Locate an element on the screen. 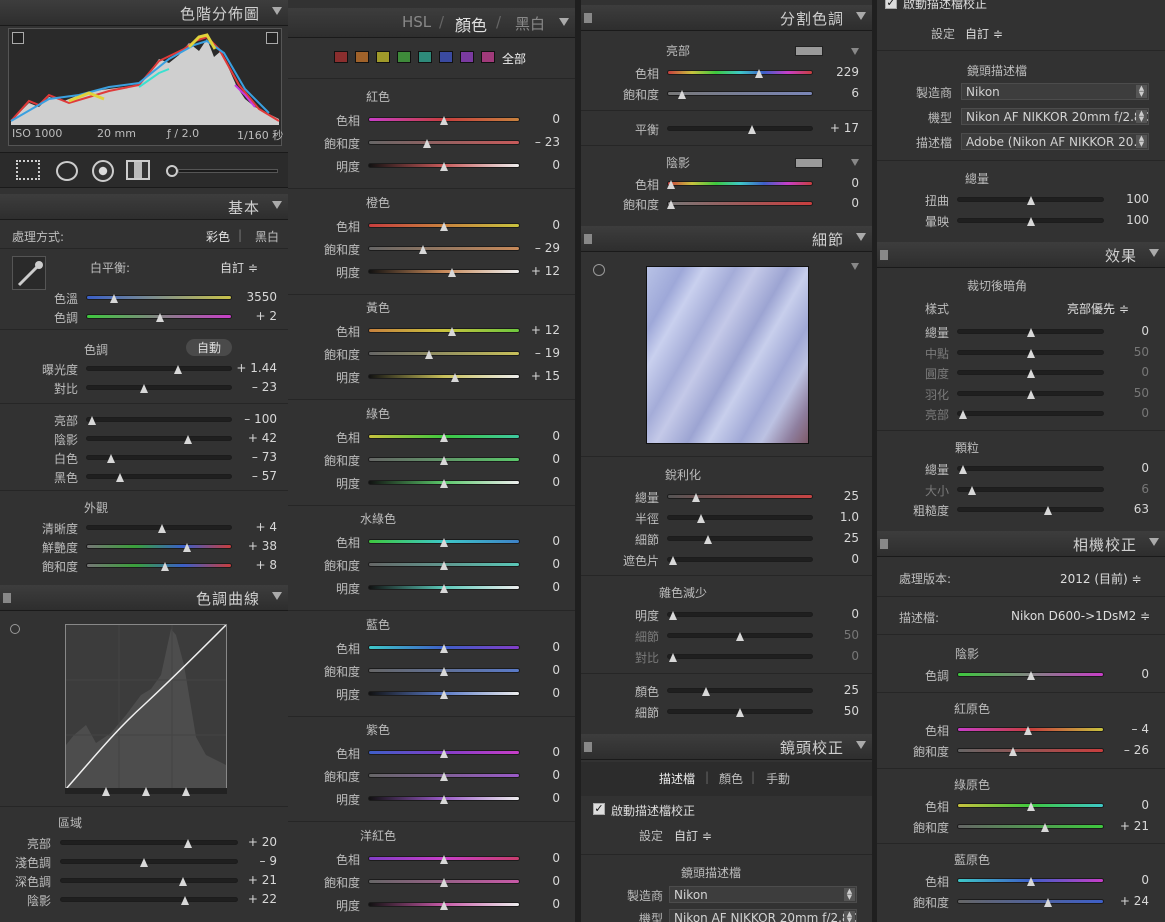  hsl-7-2-thumb is located at coordinates (444, 905).